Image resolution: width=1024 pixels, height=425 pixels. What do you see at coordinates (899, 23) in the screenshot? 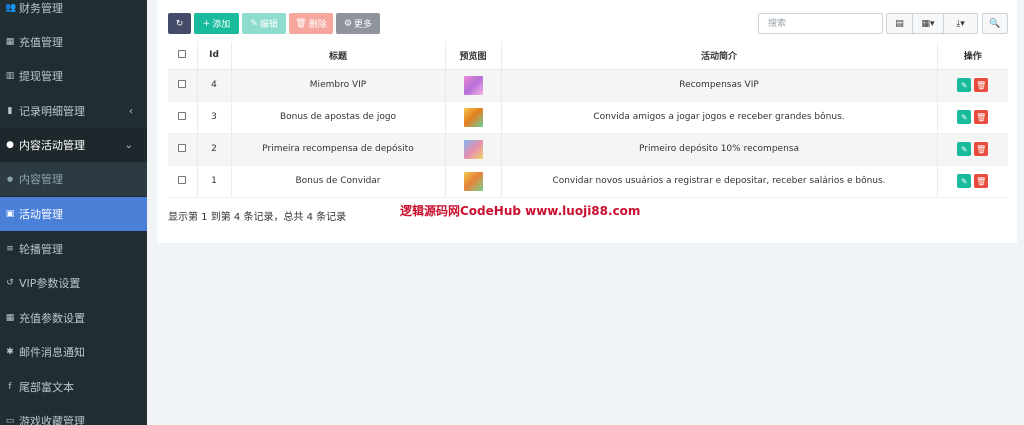
I see `toggle-columns-button: ▤` at bounding box center [899, 23].